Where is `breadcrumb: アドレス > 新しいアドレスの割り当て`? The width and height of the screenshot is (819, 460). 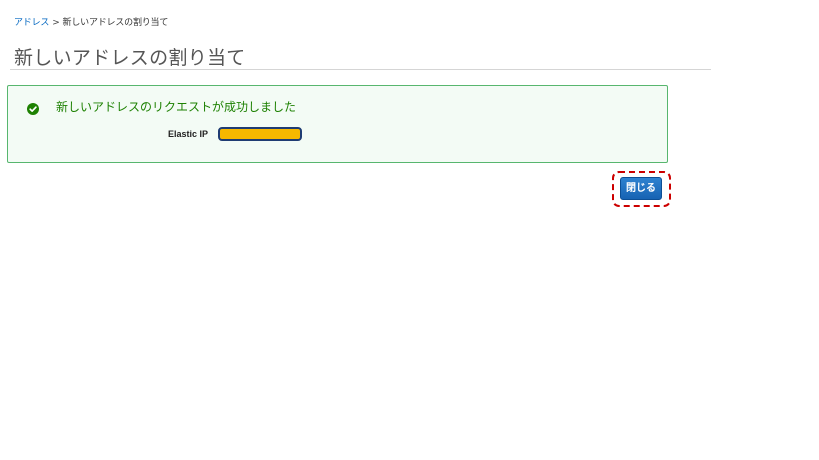 breadcrumb: アドレス > 新しいアドレスの割り当て is located at coordinates (91, 21).